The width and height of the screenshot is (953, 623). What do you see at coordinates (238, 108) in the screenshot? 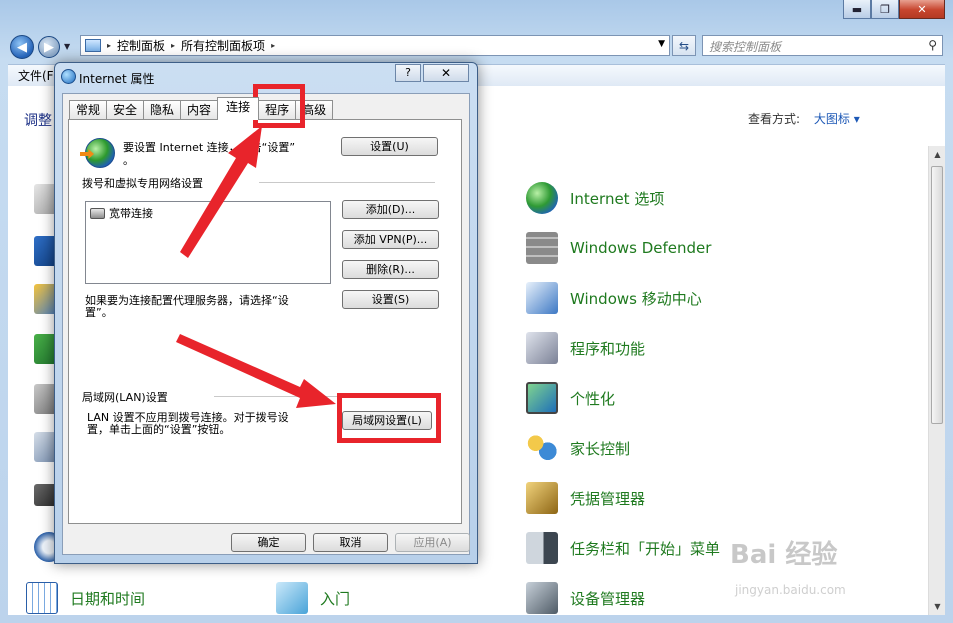
I see `tab-connections: 连接` at bounding box center [238, 108].